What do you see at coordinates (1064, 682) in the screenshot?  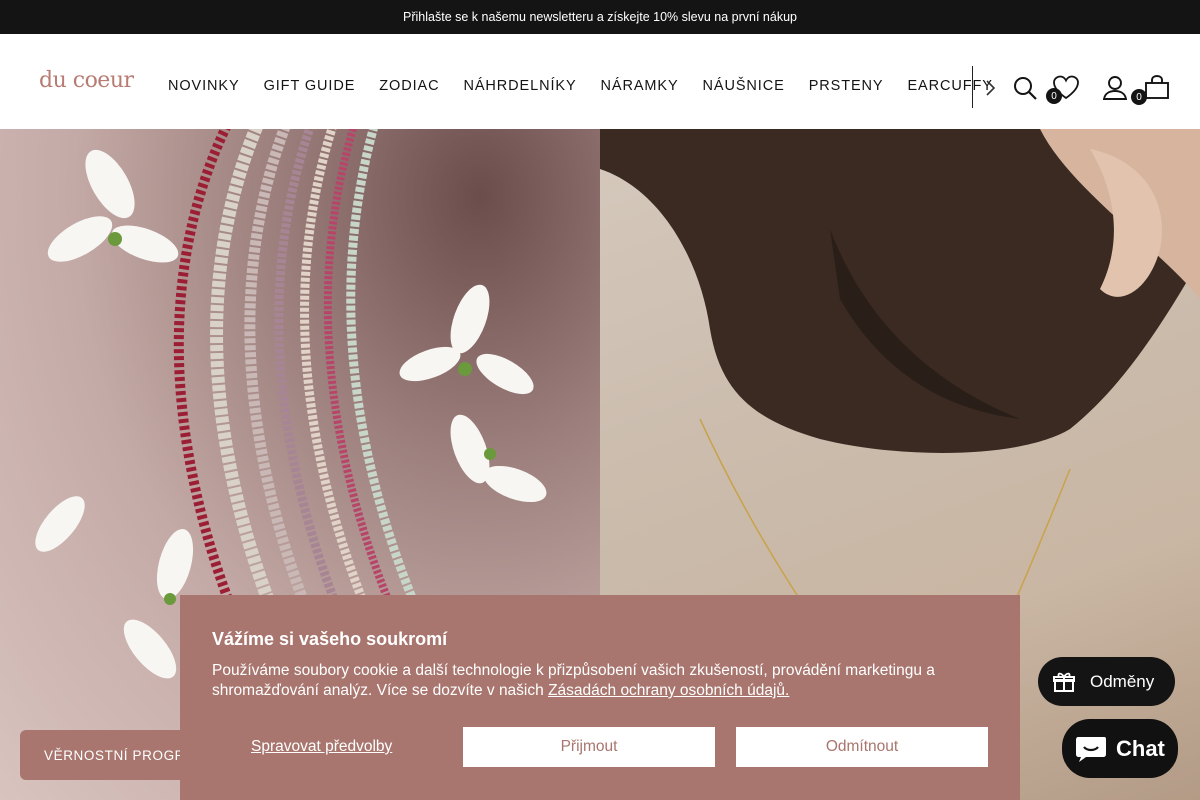 I see `gift-icon` at bounding box center [1064, 682].